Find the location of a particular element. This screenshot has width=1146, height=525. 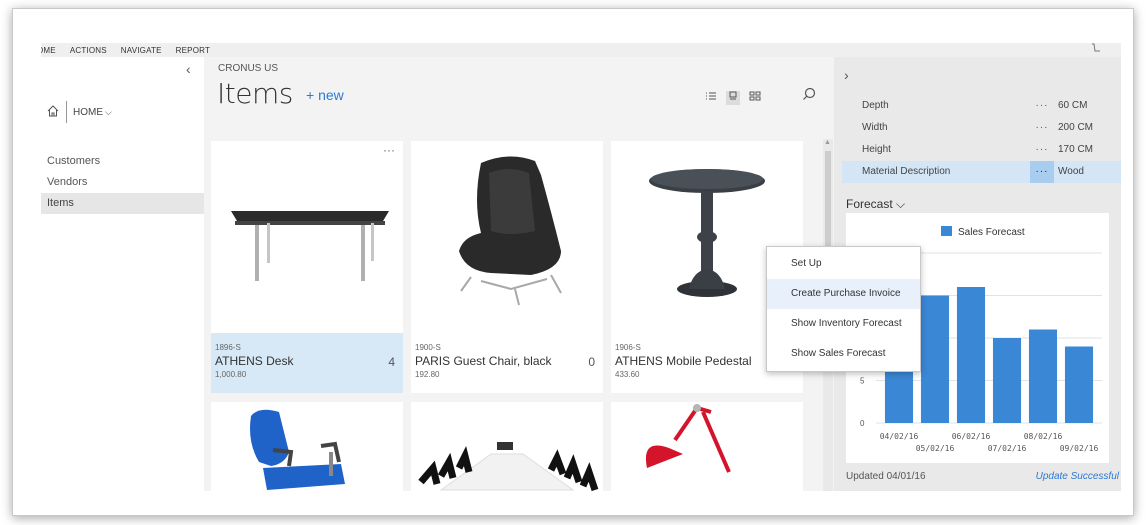

x-tick-label: 06/02/16 is located at coordinates (971, 436).